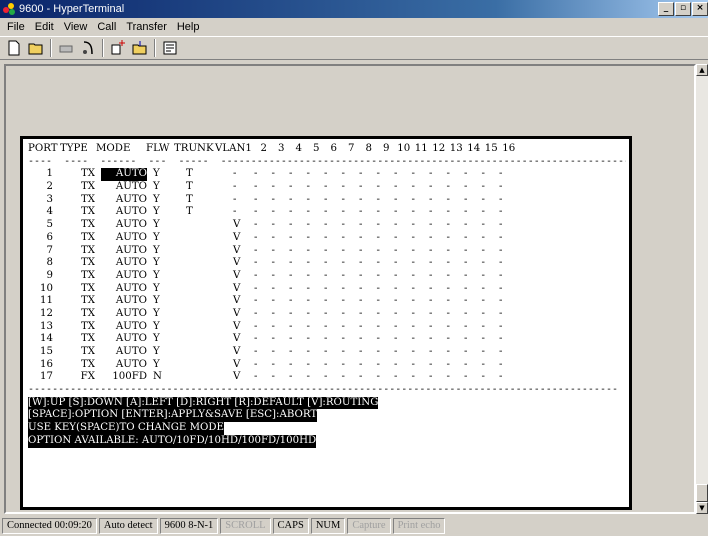  I want to click on port-trunk: T, so click(196, 187).